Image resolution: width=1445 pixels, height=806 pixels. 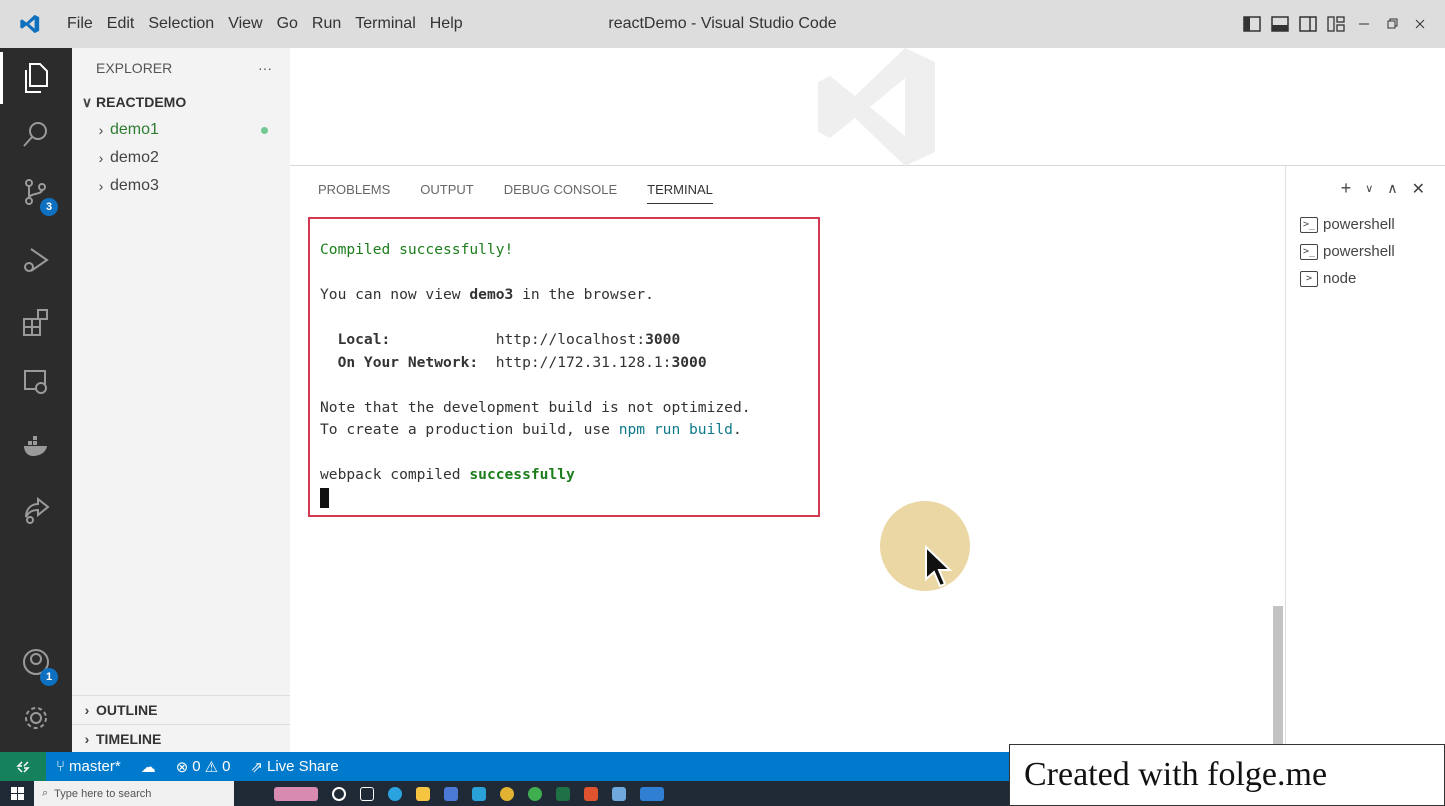 I want to click on live-share-icon, so click(x=36, y=510).